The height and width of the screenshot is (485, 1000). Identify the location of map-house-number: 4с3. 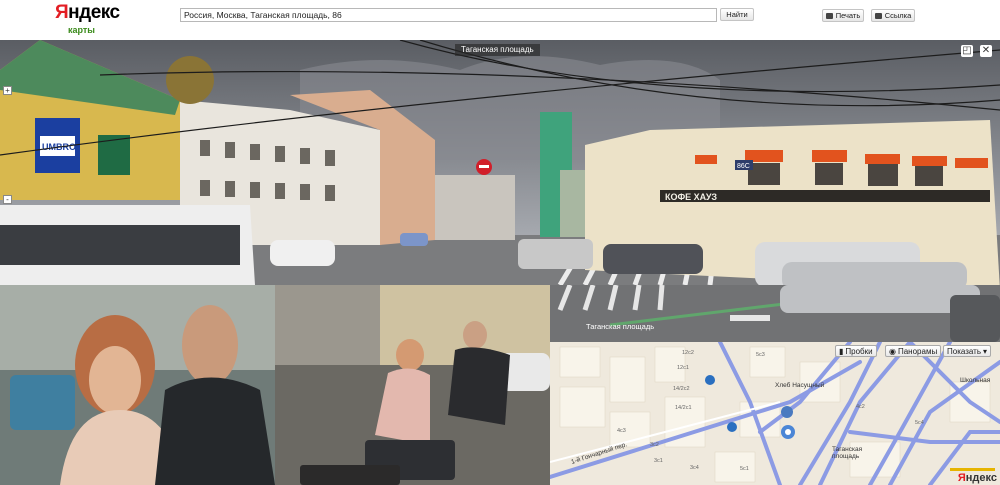
(621, 431).